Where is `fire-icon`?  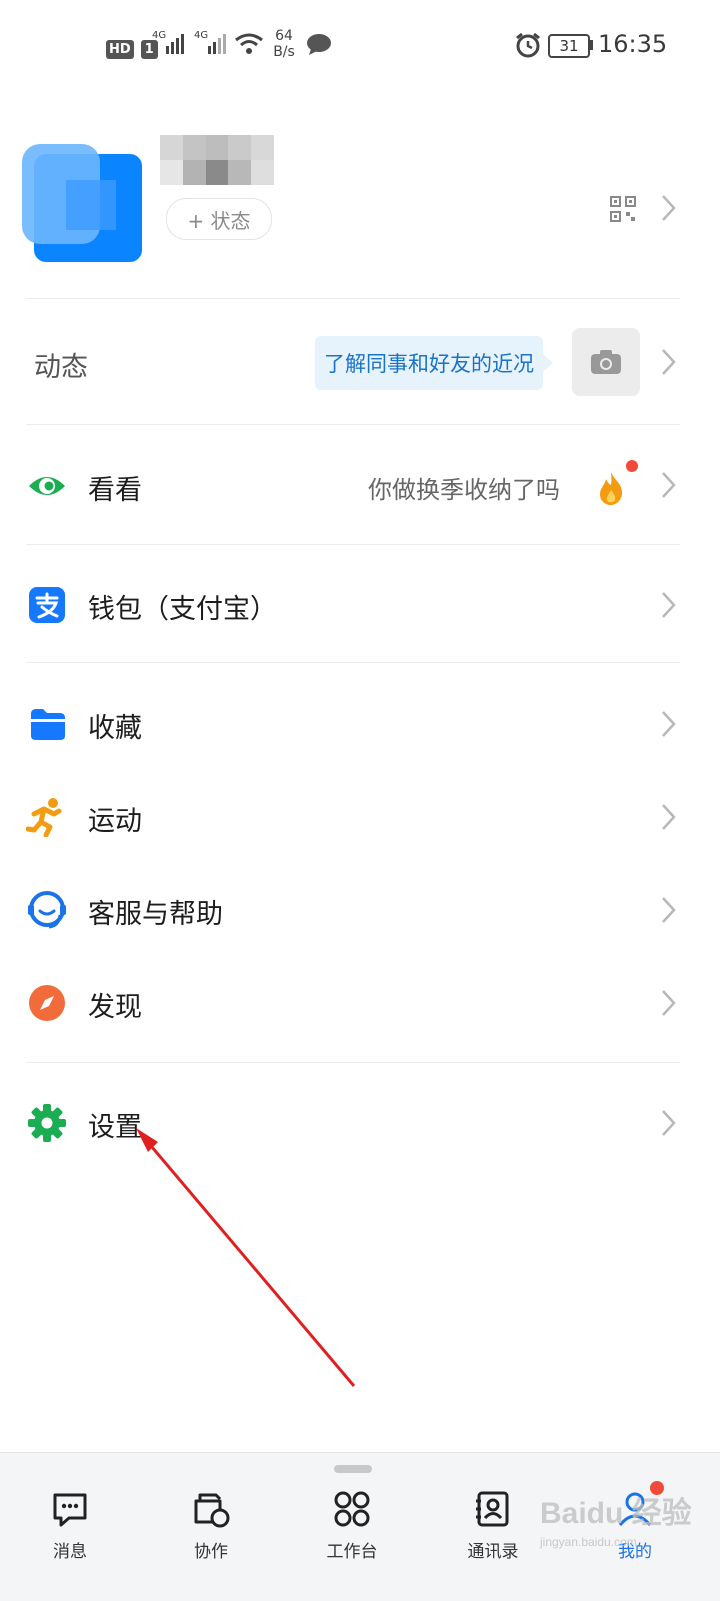 fire-icon is located at coordinates (611, 488).